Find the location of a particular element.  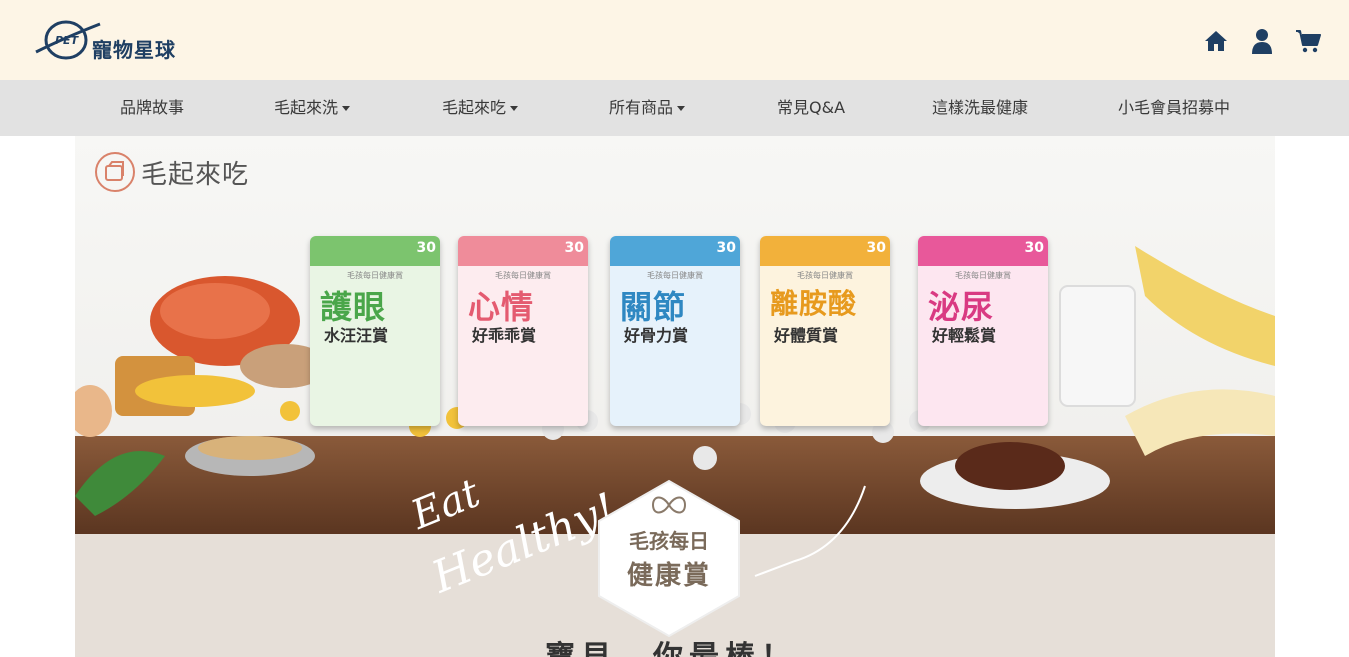

svg-text: PET is located at coordinates (67, 40).